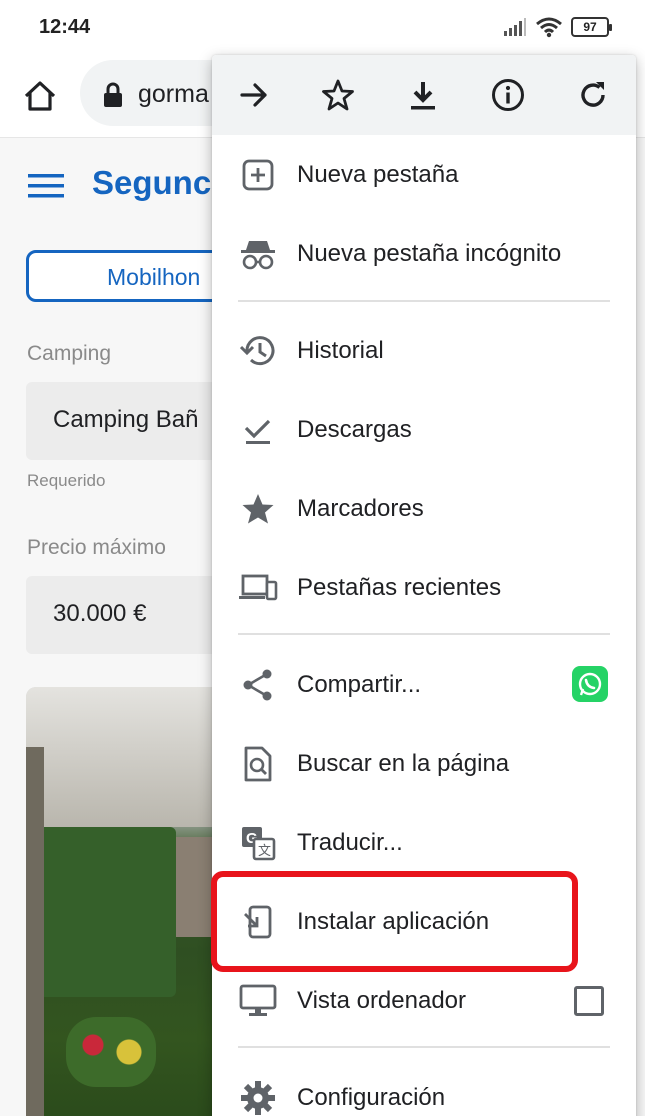 Image resolution: width=645 pixels, height=1116 pixels. I want to click on menu-item-settings: Configuración, so click(424, 1087).